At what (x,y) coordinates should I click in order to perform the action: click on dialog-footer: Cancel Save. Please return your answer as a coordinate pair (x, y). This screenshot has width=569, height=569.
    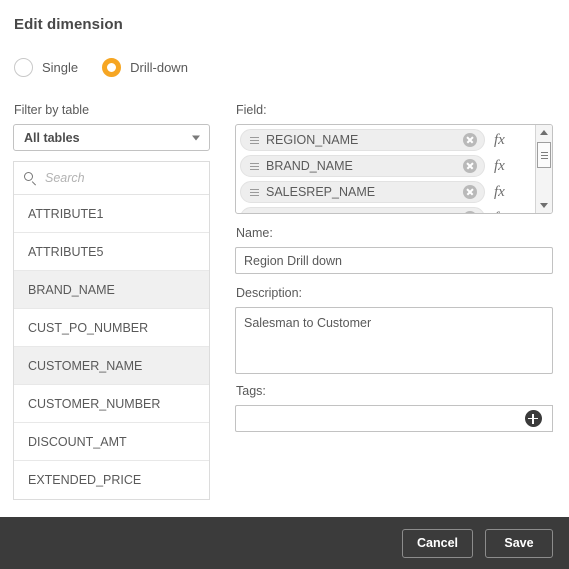
    Looking at the image, I should click on (284, 543).